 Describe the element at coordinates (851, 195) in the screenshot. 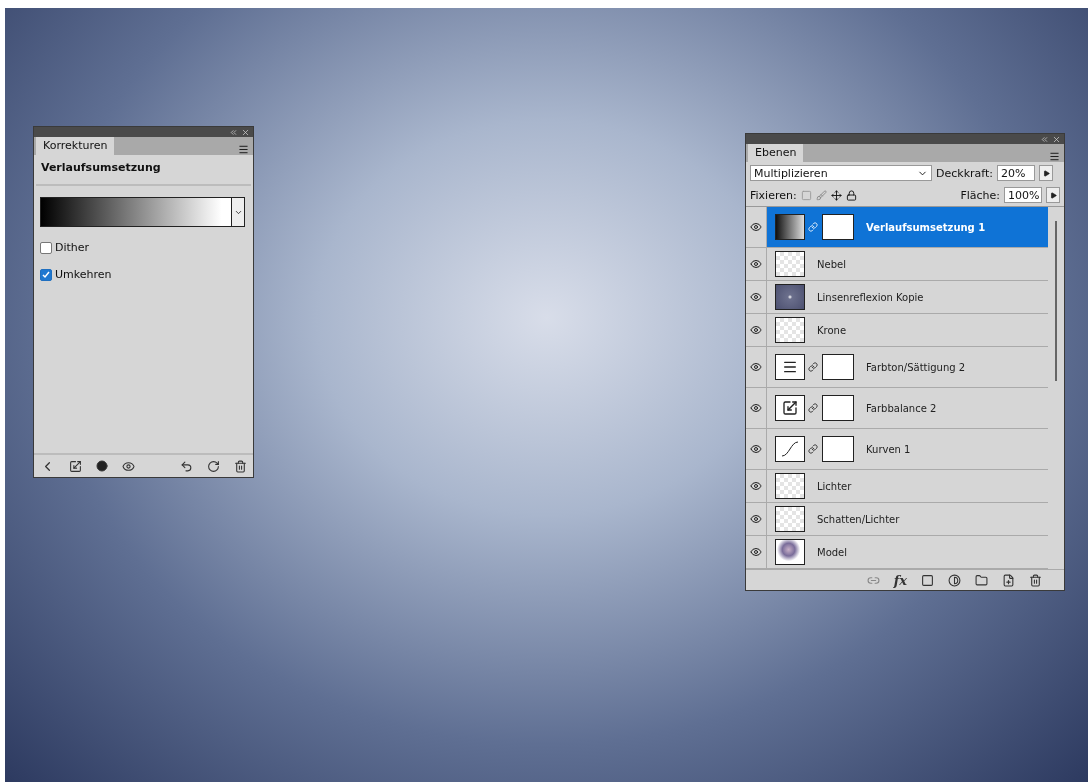

I see `lock-icon` at that location.